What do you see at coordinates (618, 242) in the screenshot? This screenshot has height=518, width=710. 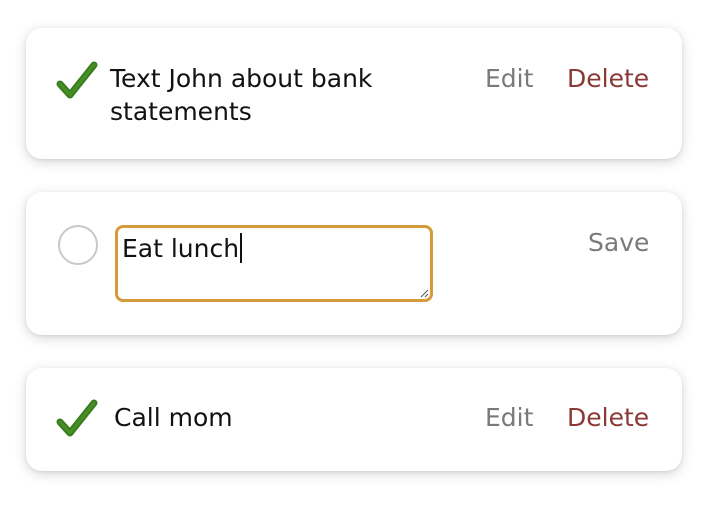 I see `save-button: Save` at bounding box center [618, 242].